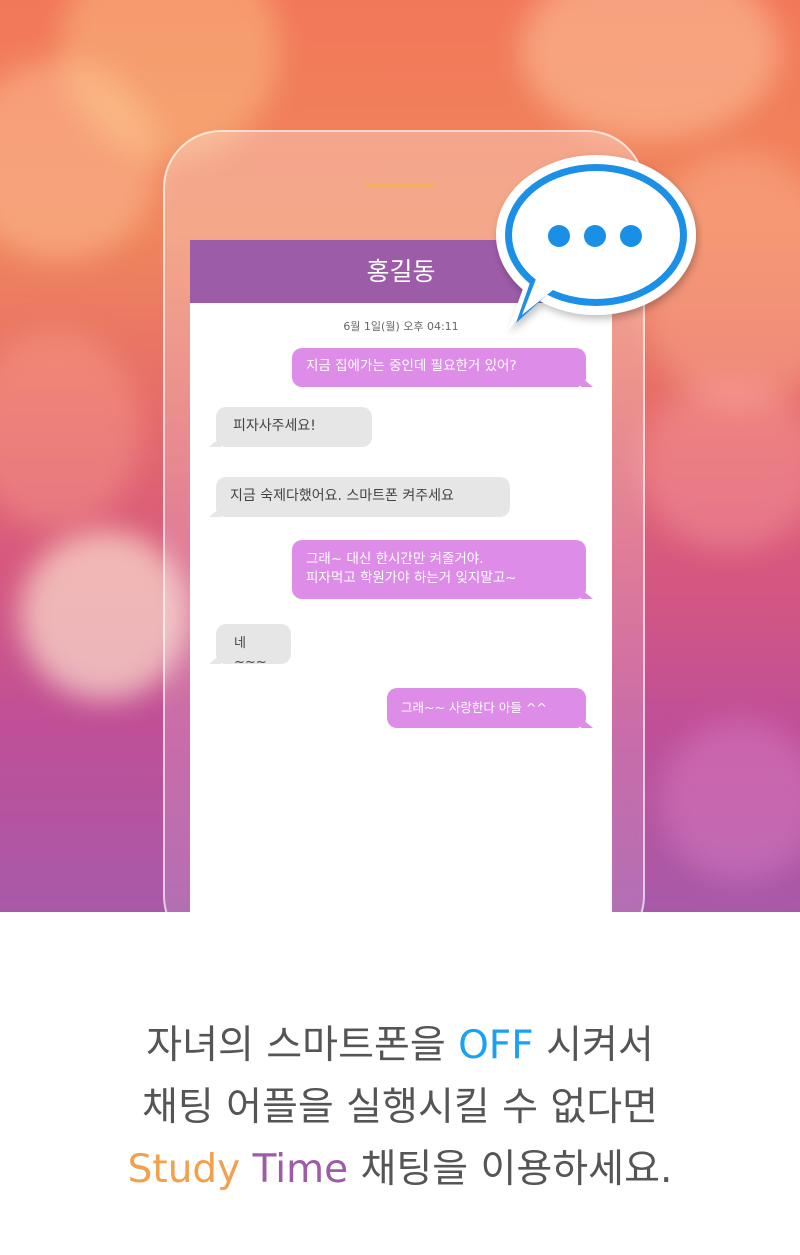  Describe the element at coordinates (442, 569) in the screenshot. I see `message-bubble-outgoing: 그래~ 대신 한시간만 켜줄거야. 피자먹고 학원가야 하는거 잊지말고~` at that location.